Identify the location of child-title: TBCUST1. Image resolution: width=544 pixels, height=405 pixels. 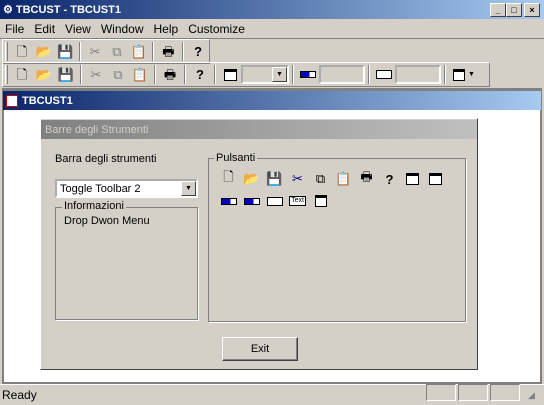
(47, 100).